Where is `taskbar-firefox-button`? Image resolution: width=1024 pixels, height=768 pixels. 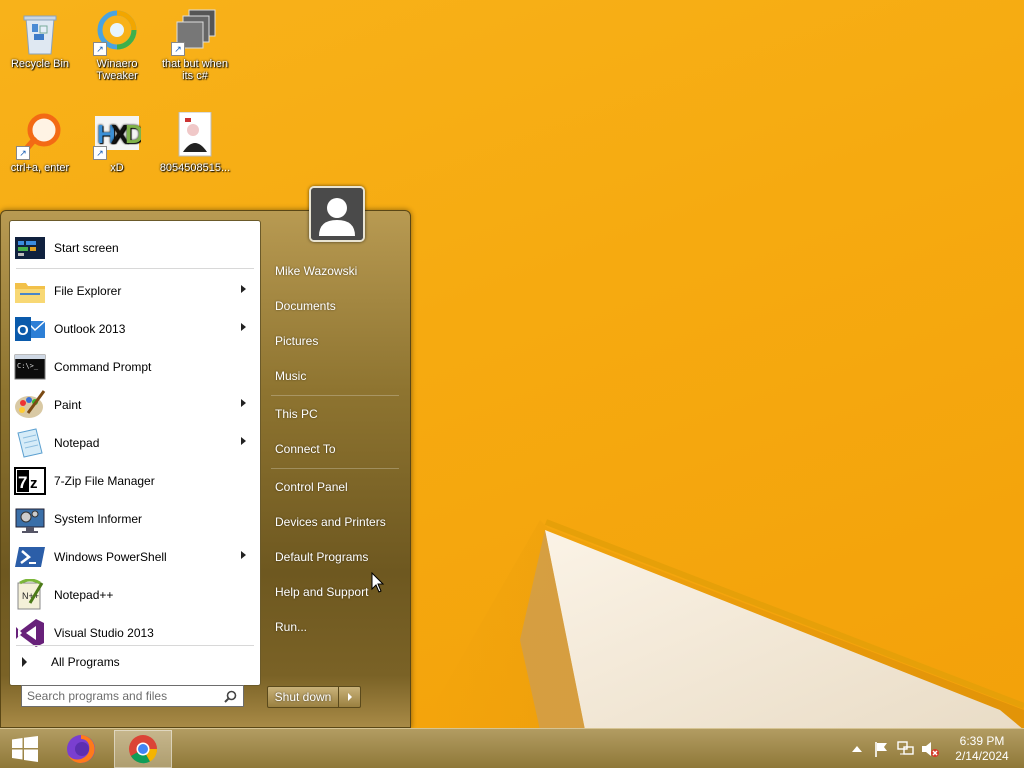
taskbar-firefox-button is located at coordinates (81, 749).